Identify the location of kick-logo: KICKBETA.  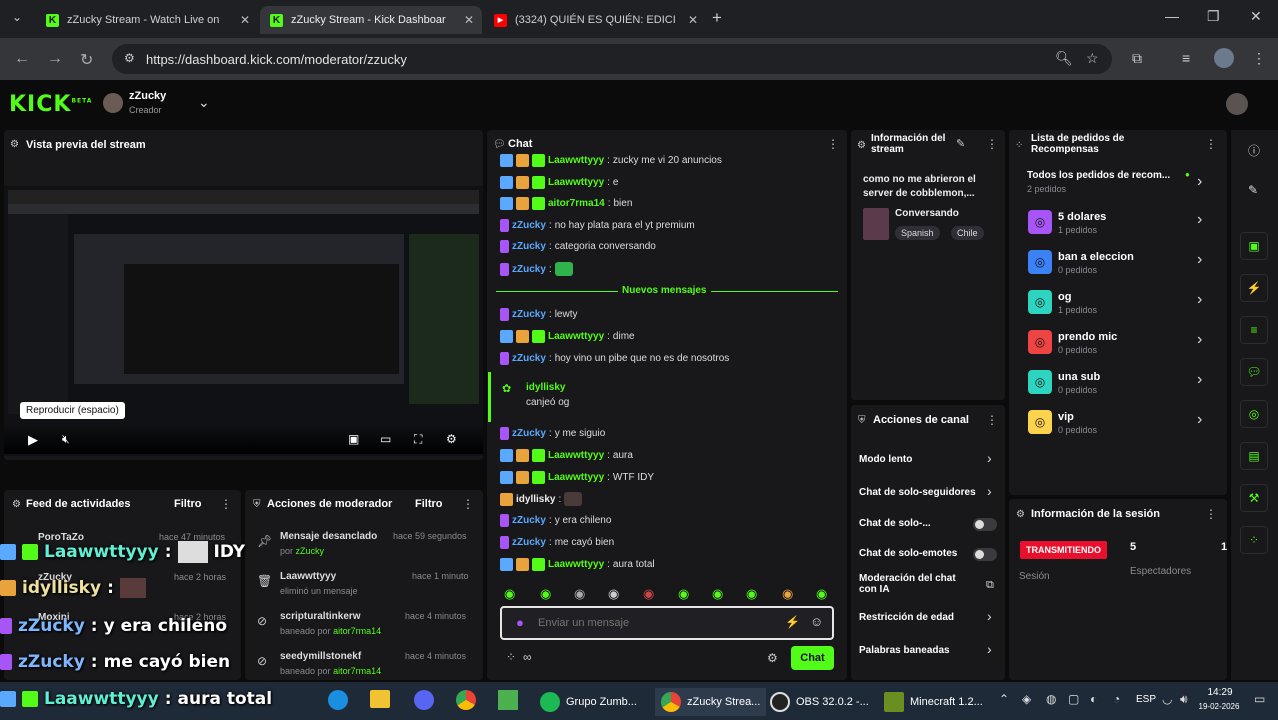
(50, 104).